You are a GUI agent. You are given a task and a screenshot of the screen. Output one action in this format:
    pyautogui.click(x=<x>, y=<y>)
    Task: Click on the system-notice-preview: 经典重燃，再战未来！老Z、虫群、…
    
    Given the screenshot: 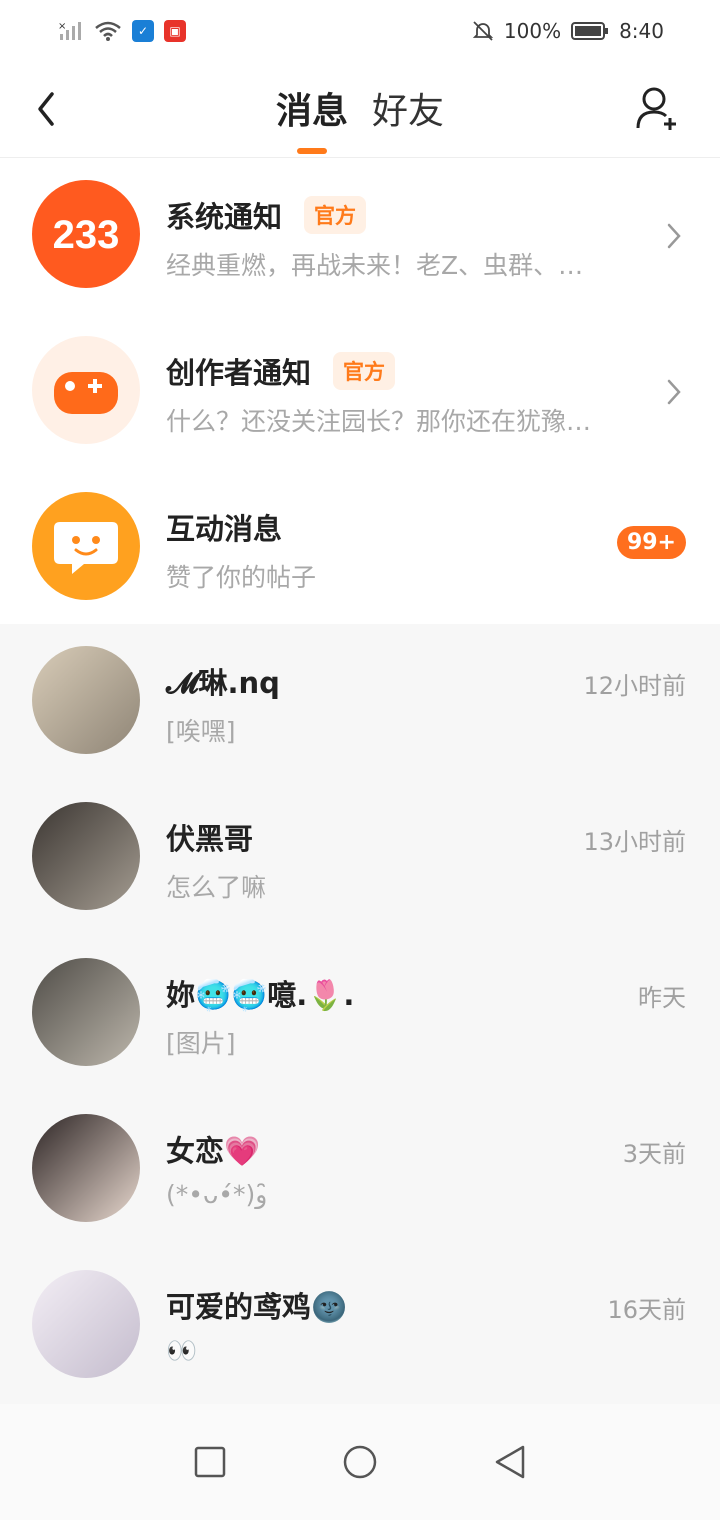 What is the action you would take?
    pyautogui.click(x=375, y=265)
    